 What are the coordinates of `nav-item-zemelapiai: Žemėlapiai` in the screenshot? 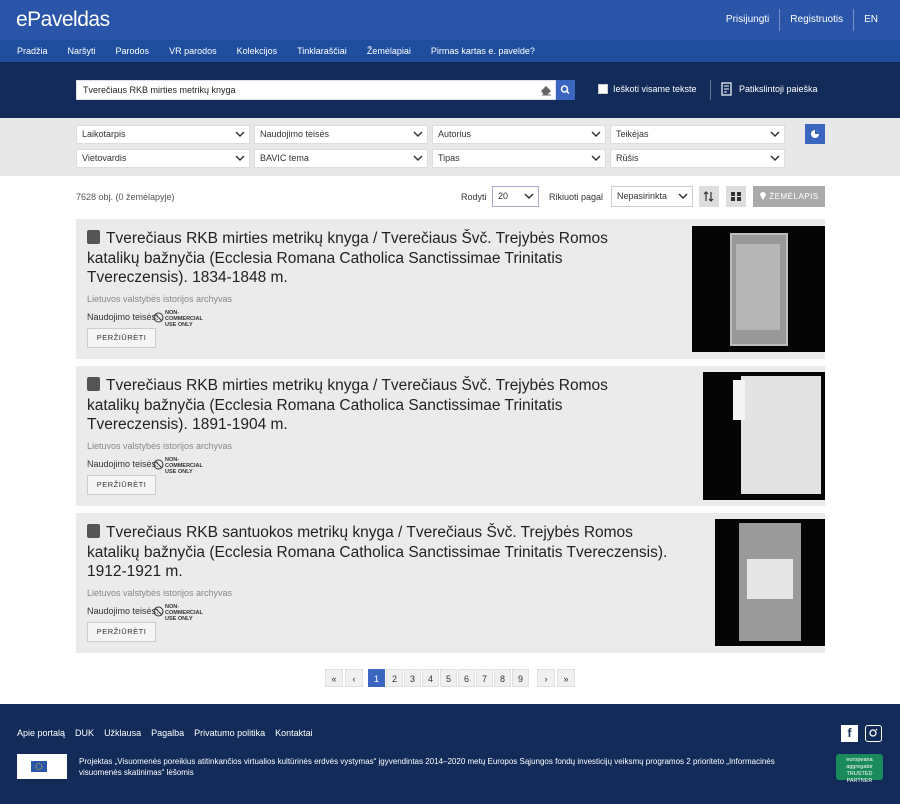 It's located at (389, 51).